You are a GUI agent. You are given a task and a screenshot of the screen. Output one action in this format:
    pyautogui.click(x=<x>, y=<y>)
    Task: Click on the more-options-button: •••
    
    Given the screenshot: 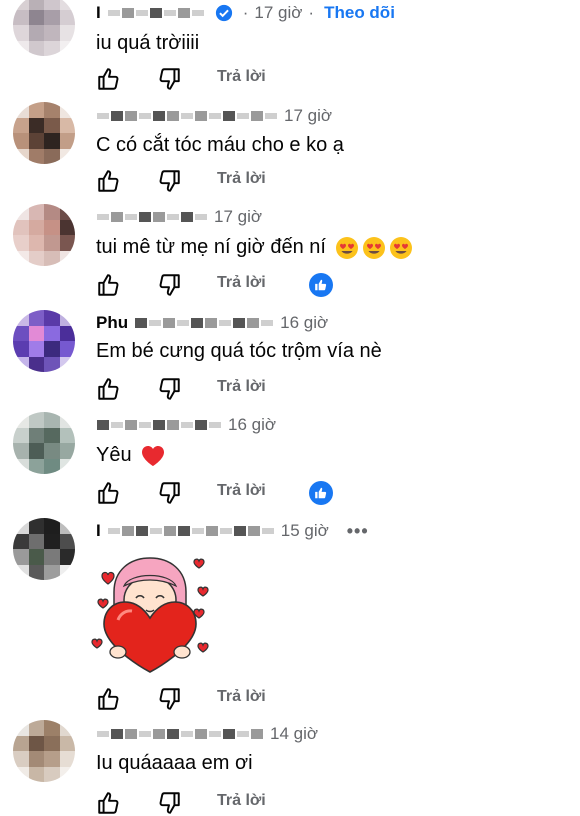 What is the action you would take?
    pyautogui.click(x=358, y=531)
    